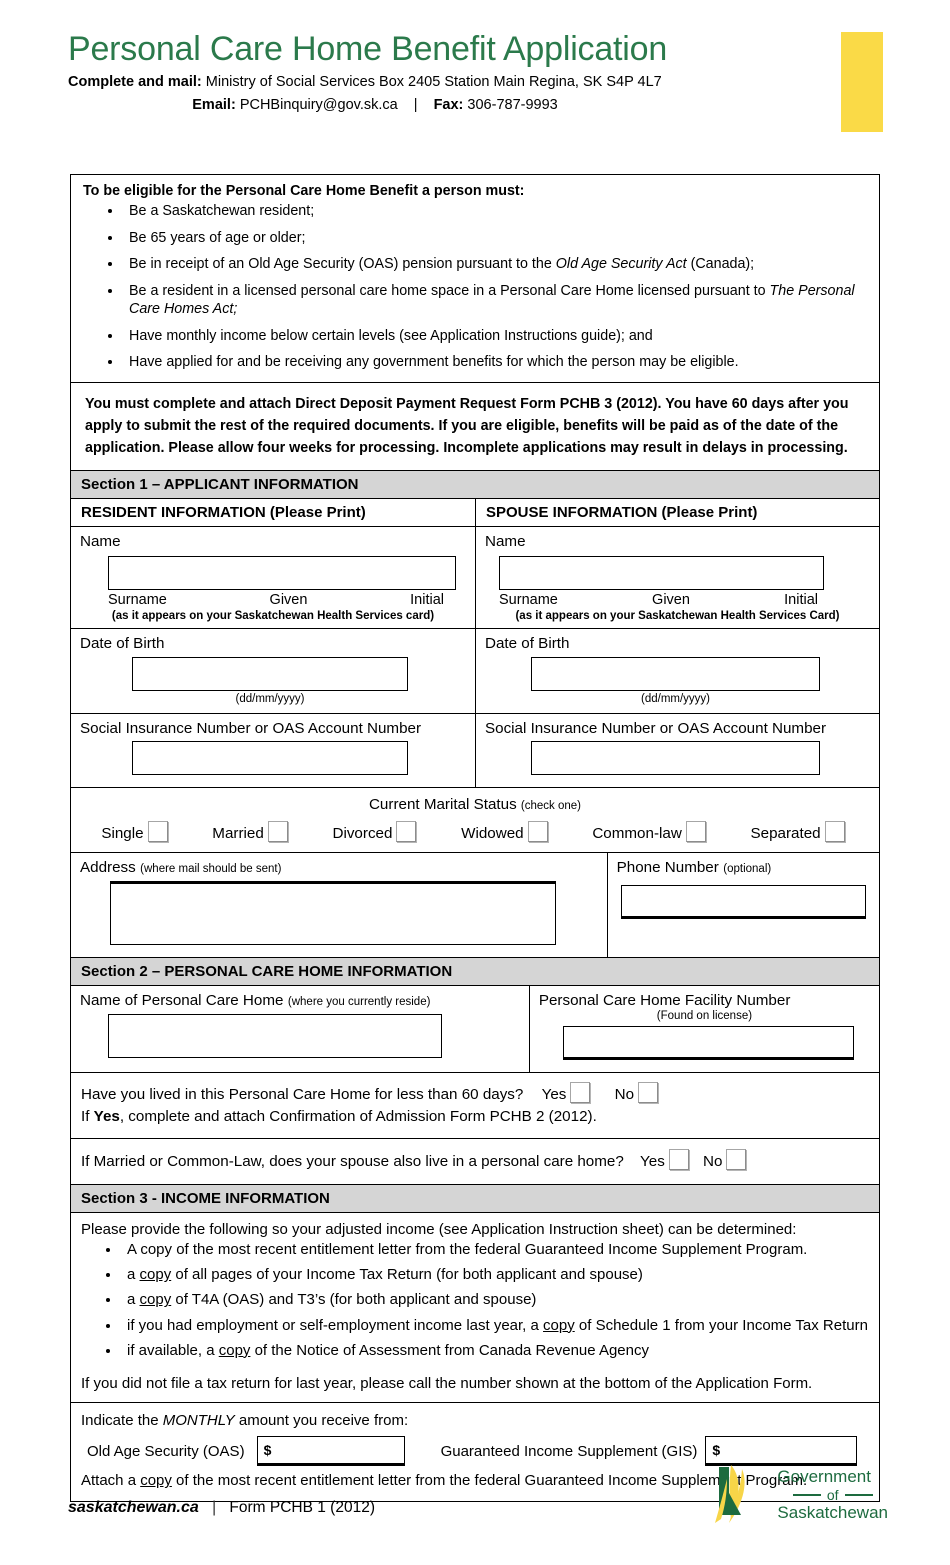 The image size is (950, 1565). I want to click on checkbox-separated, so click(834, 831).